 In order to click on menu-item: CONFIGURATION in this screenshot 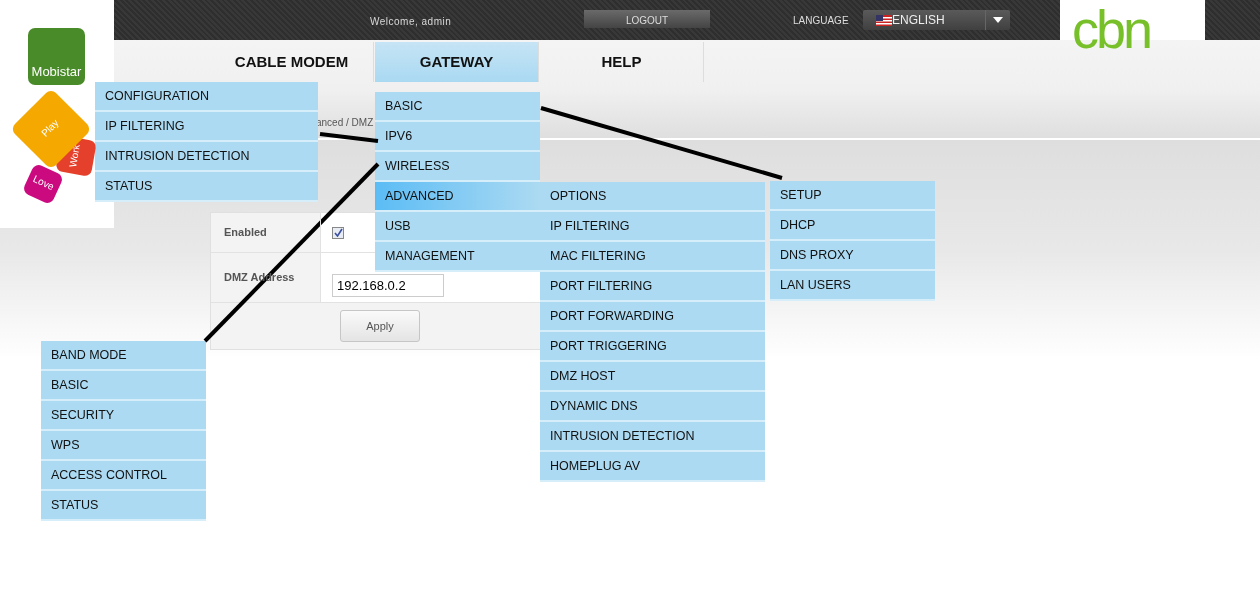, I will do `click(206, 97)`.